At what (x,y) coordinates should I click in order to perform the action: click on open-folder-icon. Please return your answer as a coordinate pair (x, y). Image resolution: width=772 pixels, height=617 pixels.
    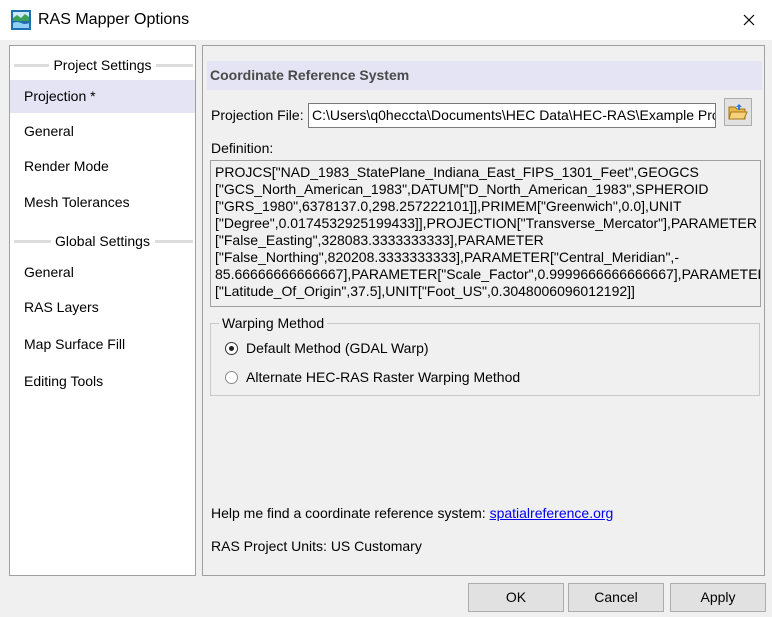
    Looking at the image, I should click on (738, 112).